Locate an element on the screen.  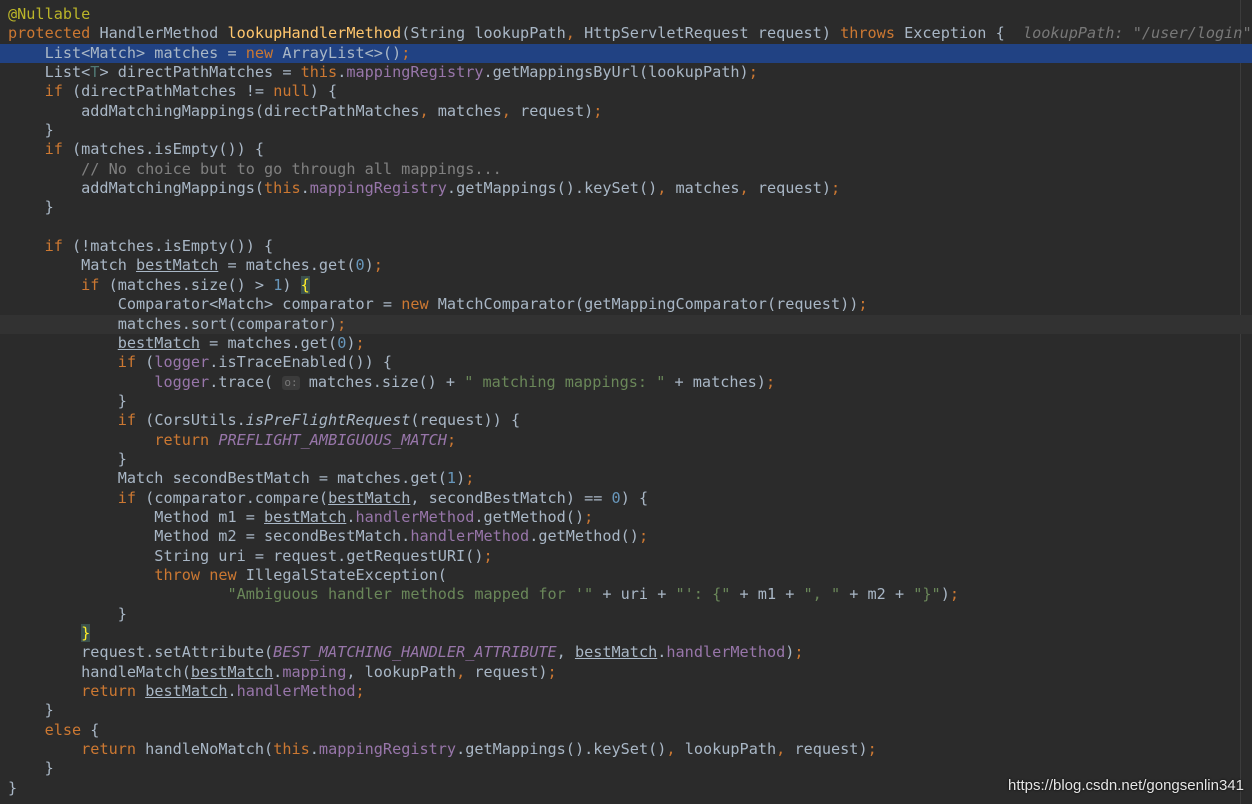
code-token: return is located at coordinates (182, 439).